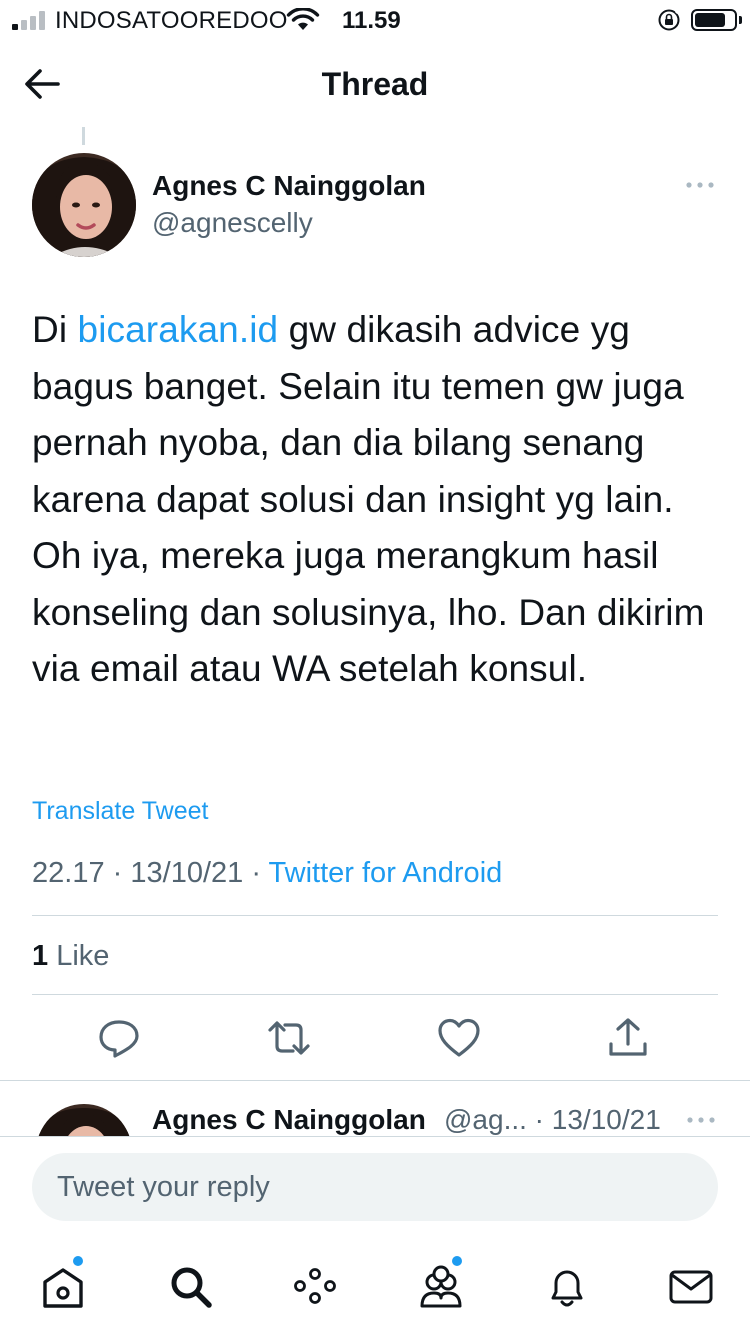  I want to click on author-name: Agnes C Nainggolan, so click(289, 186).